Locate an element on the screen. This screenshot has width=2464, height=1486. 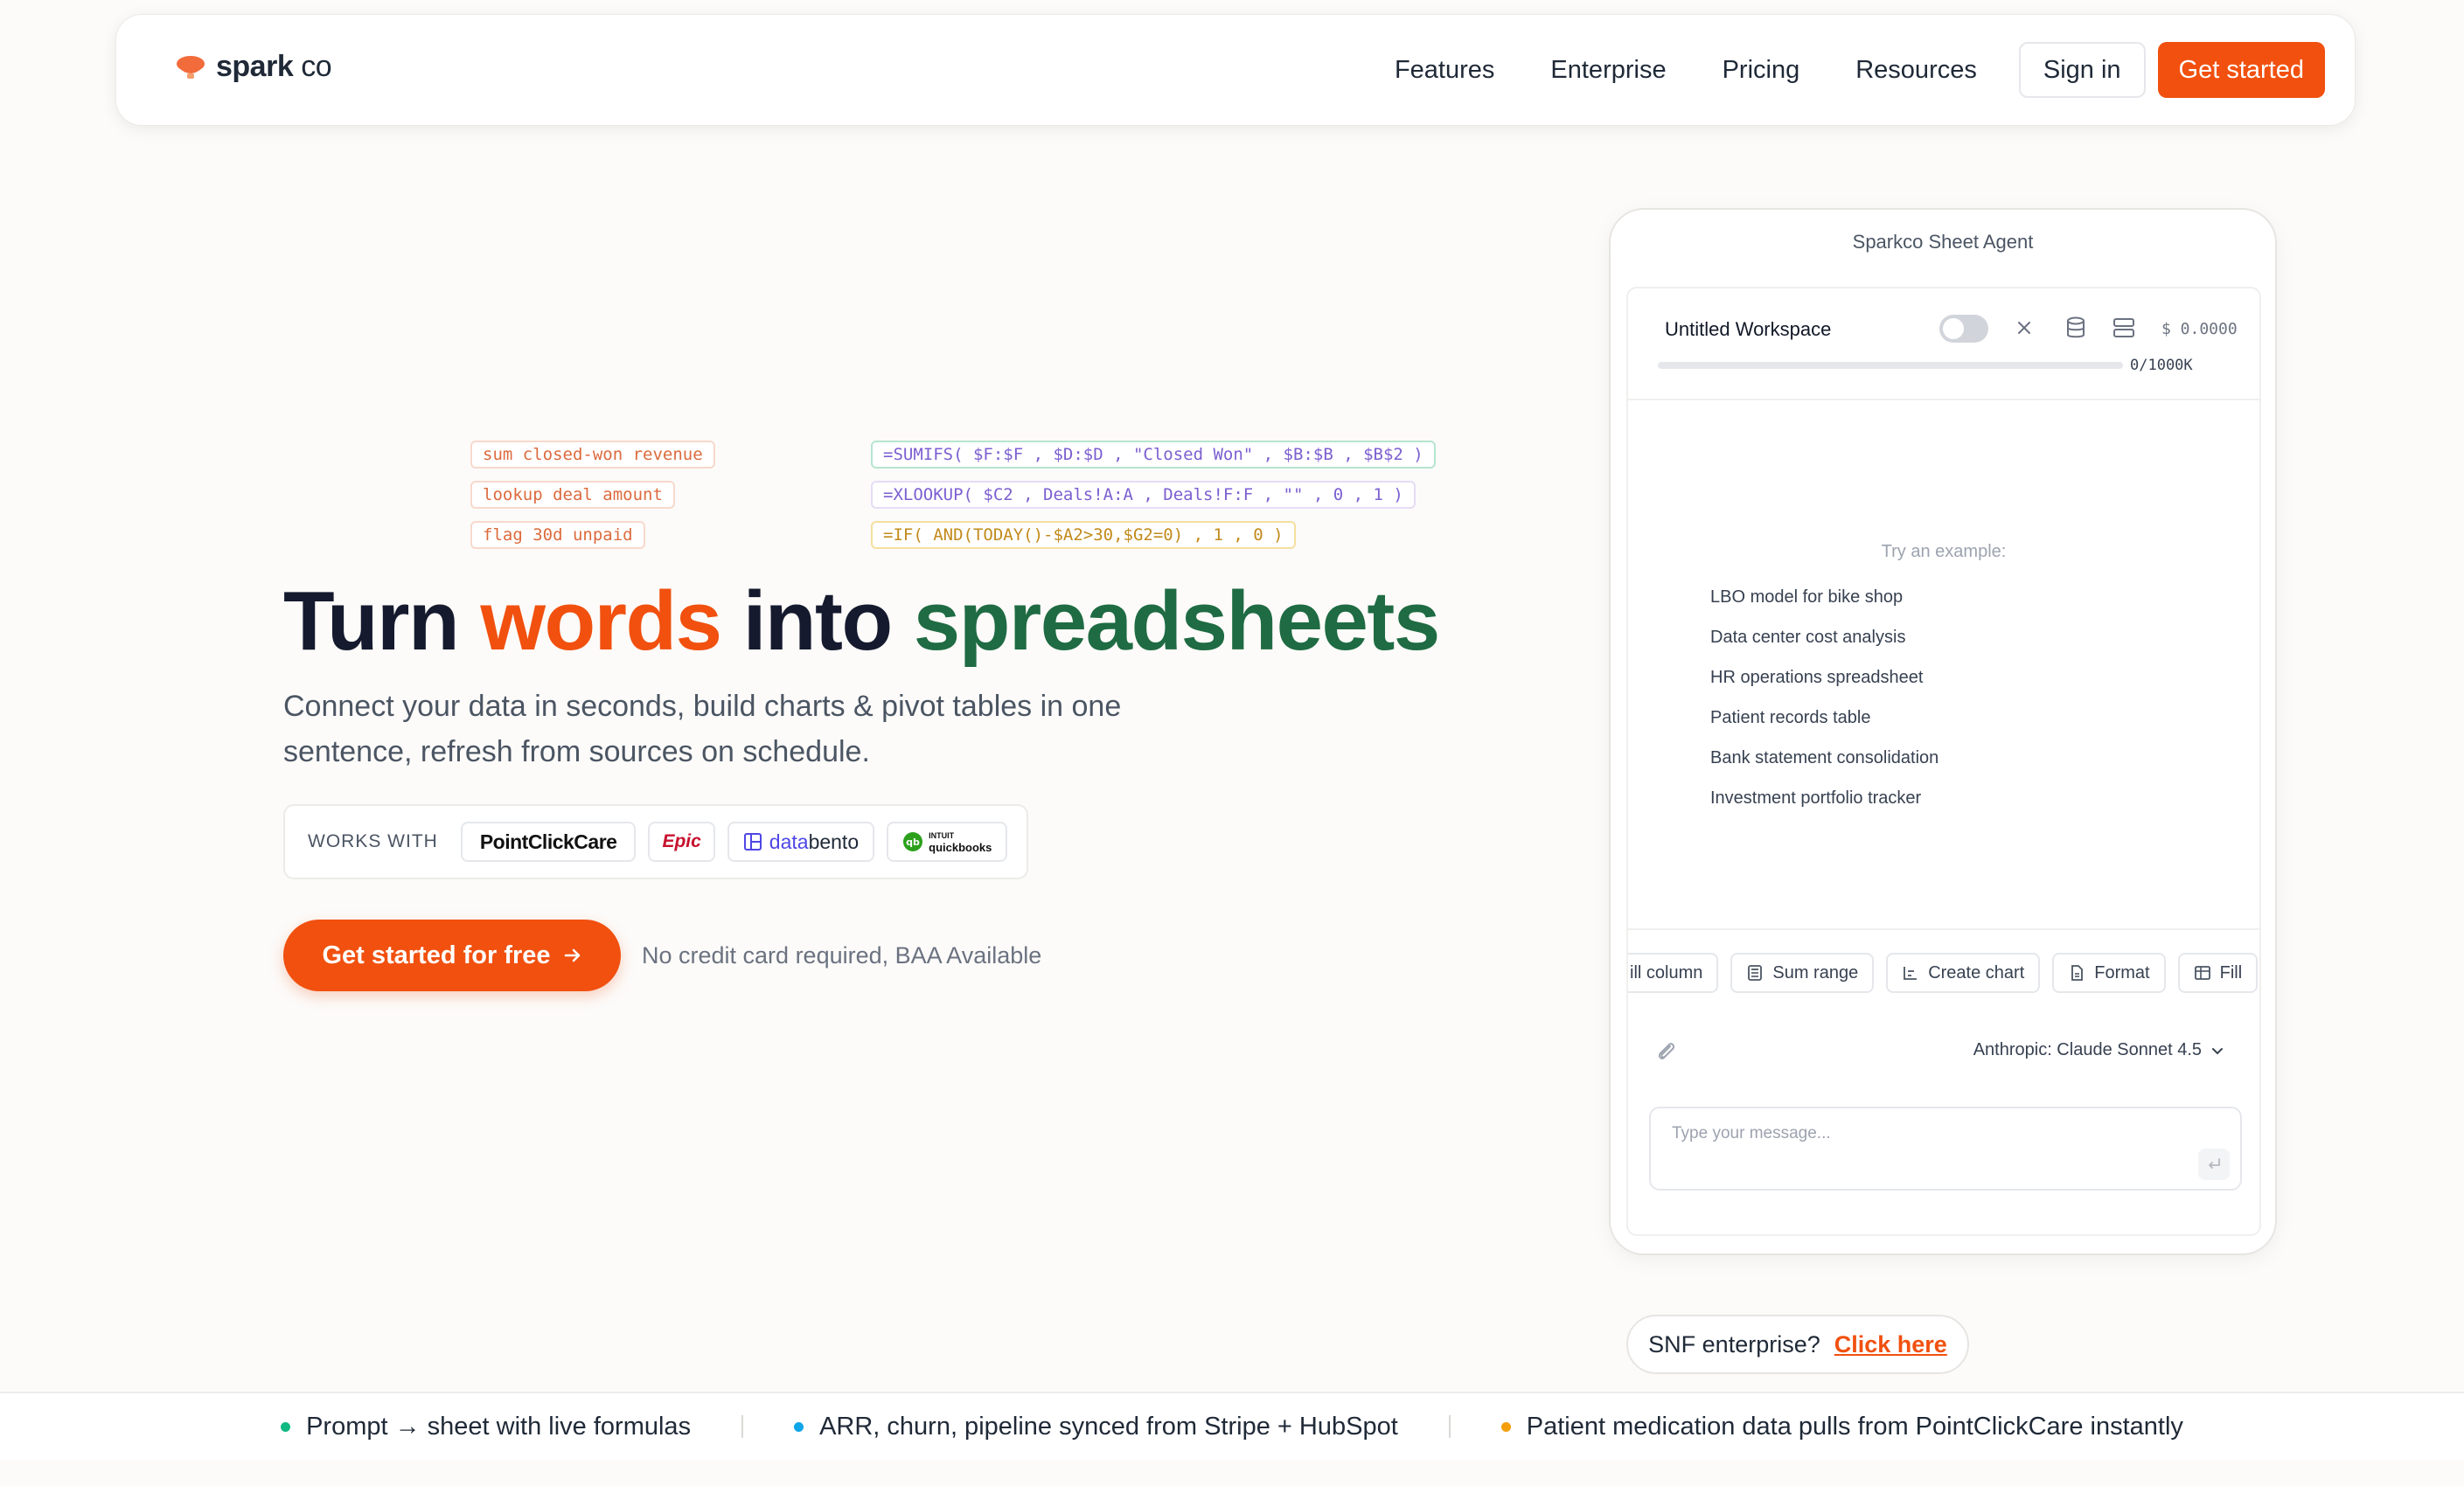
enter-icon is located at coordinates (2214, 1163).